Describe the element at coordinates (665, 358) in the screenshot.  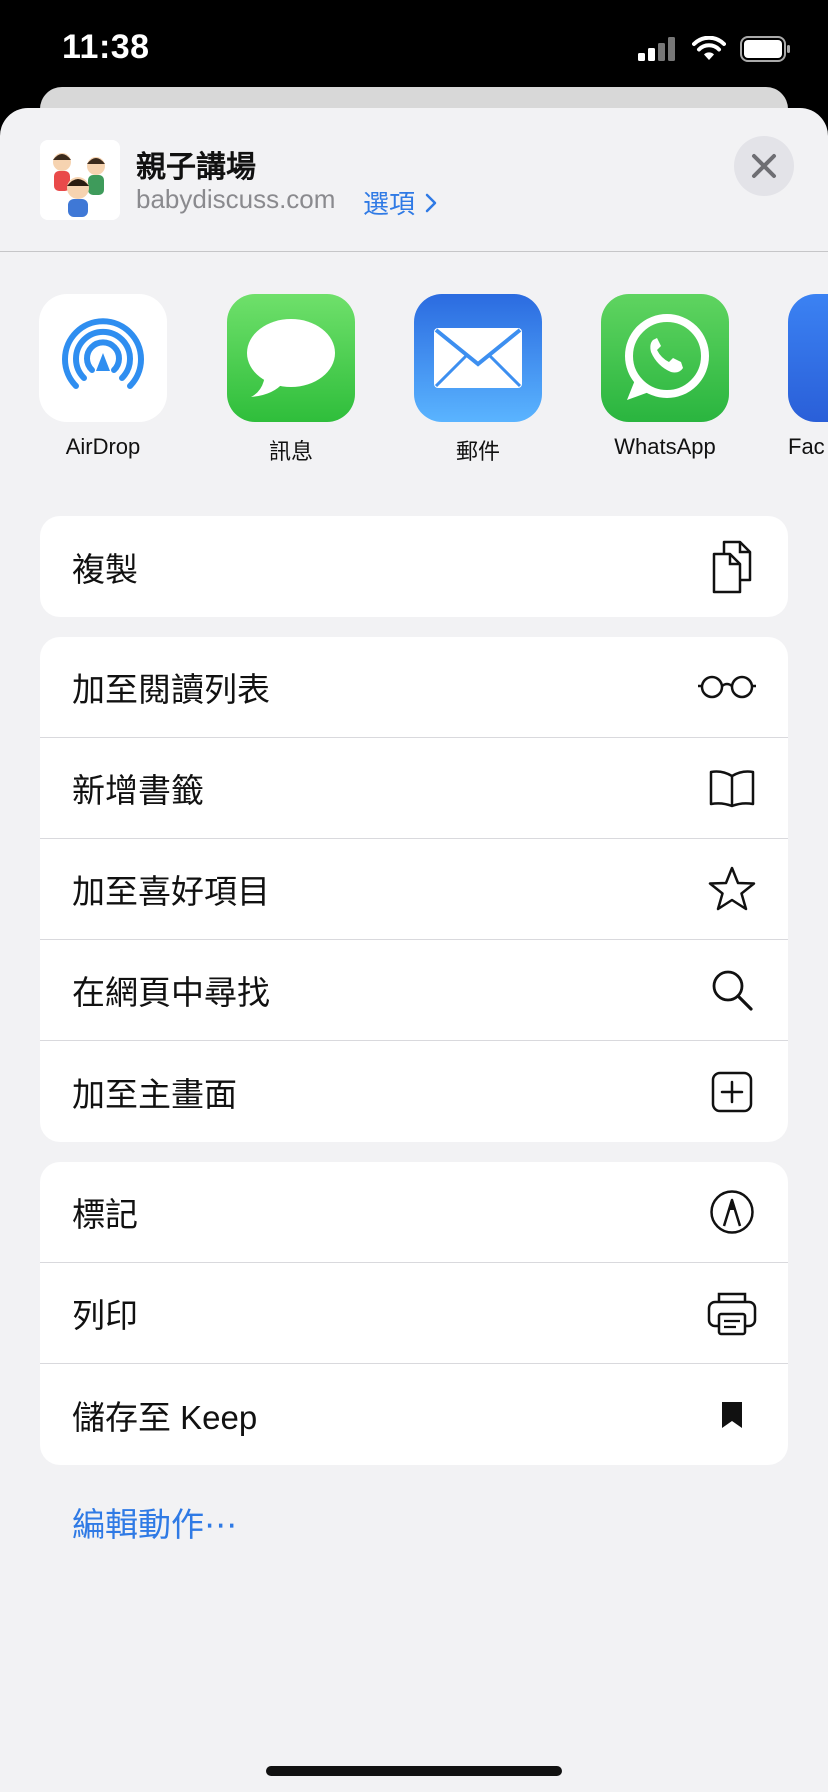
I see `whatsapp-icon` at that location.